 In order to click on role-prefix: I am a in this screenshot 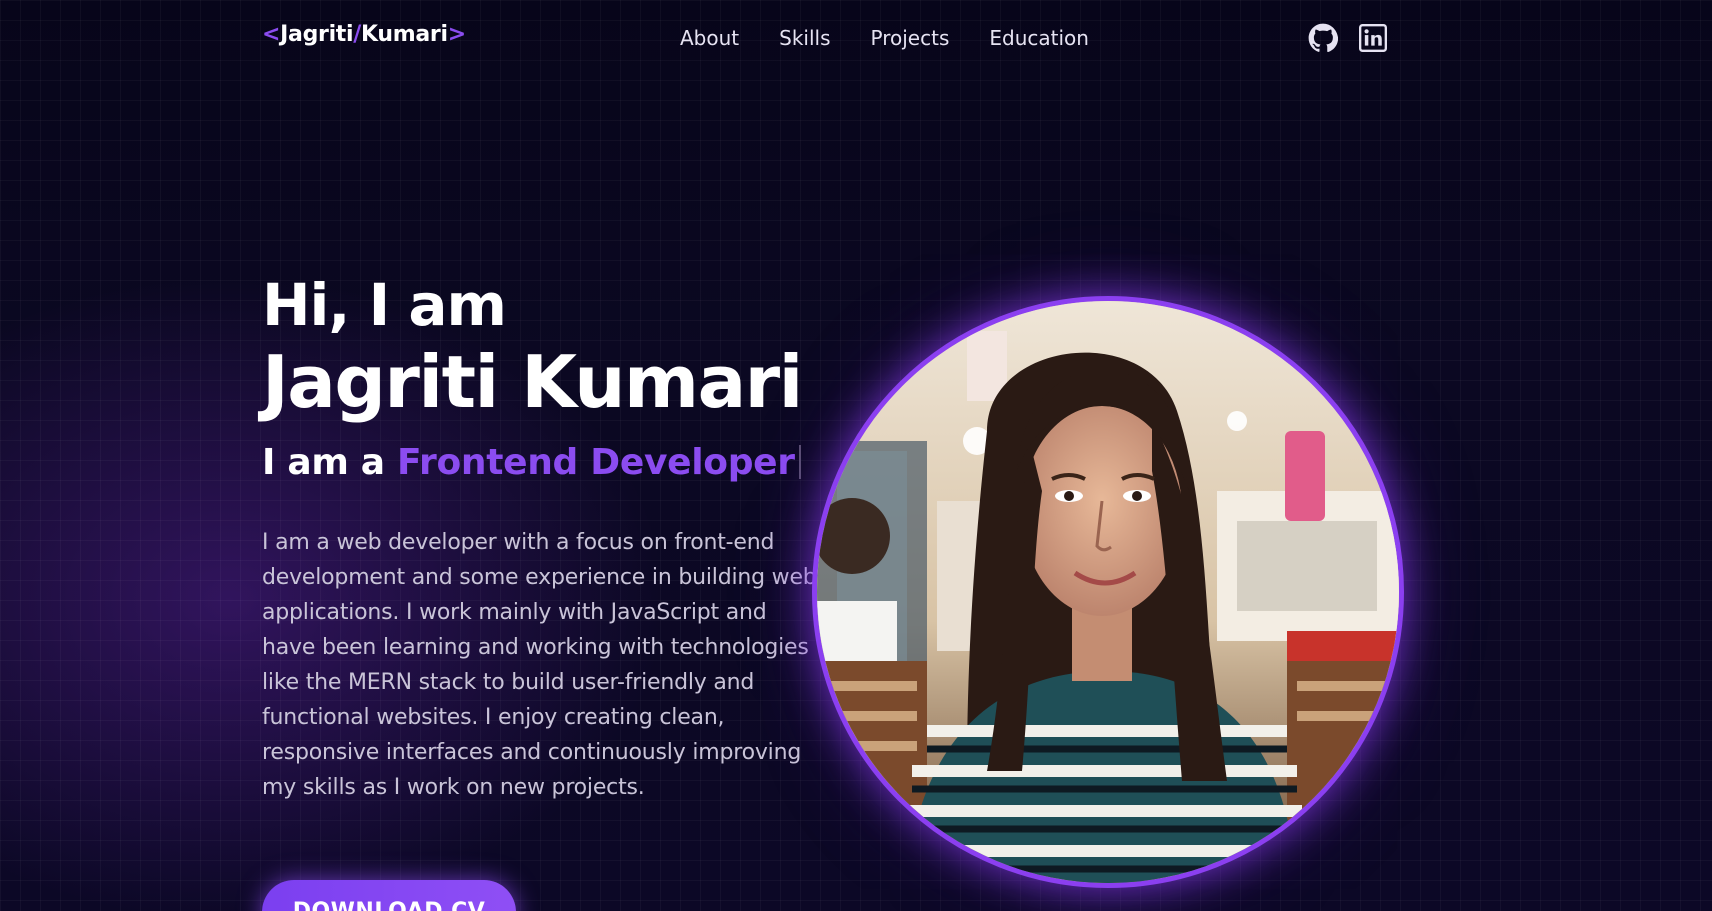, I will do `click(329, 462)`.